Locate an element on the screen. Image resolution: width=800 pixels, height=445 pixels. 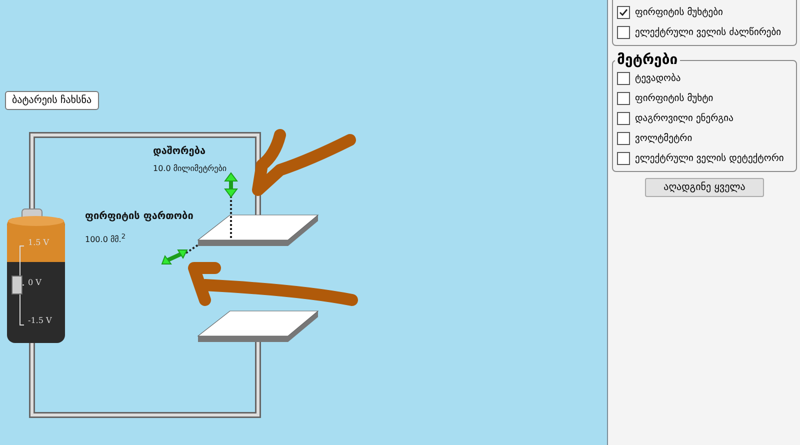
voltage-label: -1.5 V is located at coordinates (40, 320).